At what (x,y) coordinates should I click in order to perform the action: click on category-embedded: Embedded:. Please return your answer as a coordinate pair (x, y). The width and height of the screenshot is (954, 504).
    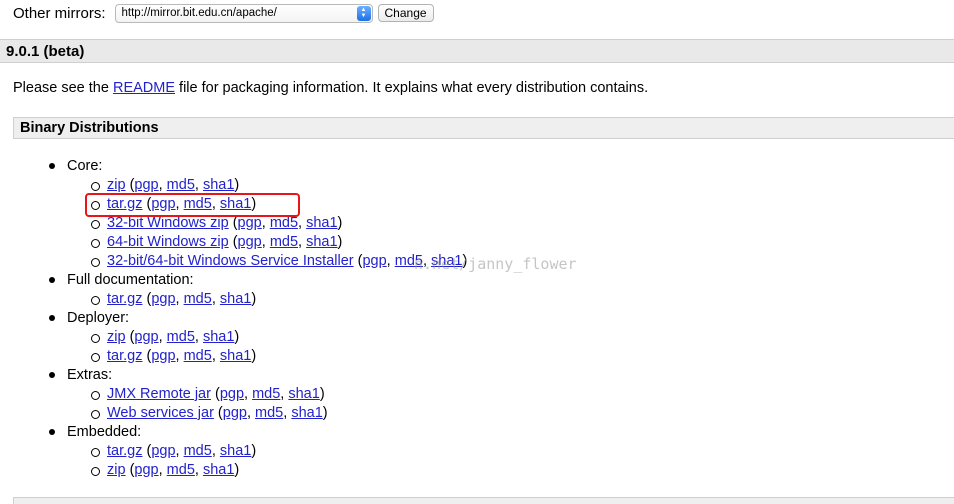
    Looking at the image, I should click on (477, 432).